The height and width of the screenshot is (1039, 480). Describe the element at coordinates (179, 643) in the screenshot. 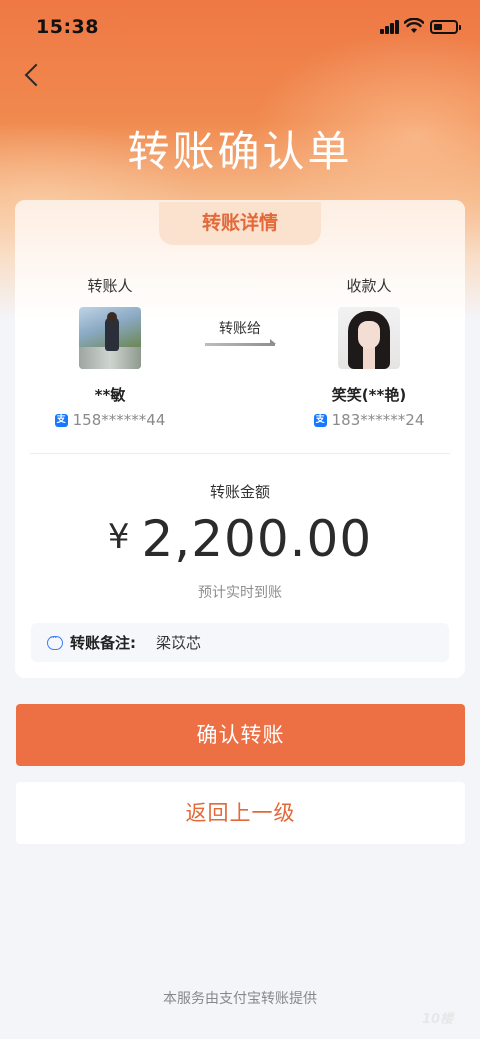

I see `remark-value: 梁苡芯` at that location.